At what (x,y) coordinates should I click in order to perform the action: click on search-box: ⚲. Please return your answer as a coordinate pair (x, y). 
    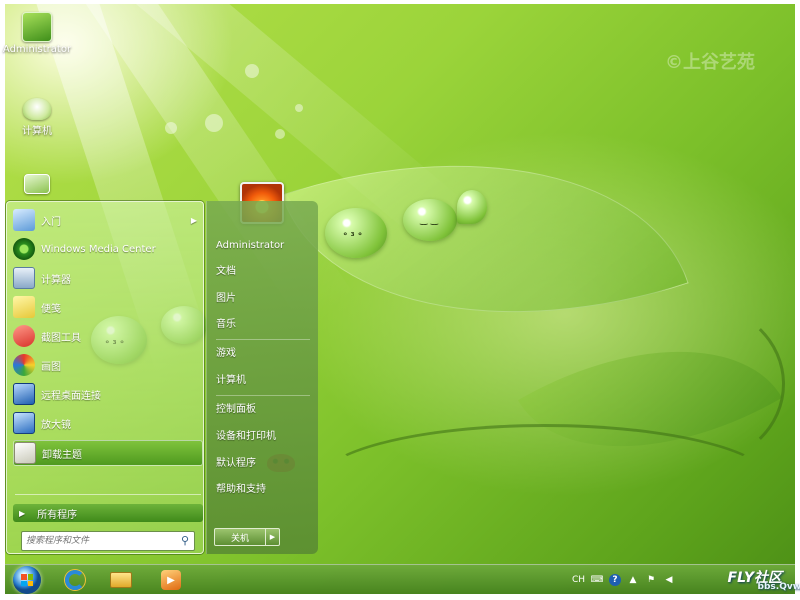
    Looking at the image, I should click on (108, 541).